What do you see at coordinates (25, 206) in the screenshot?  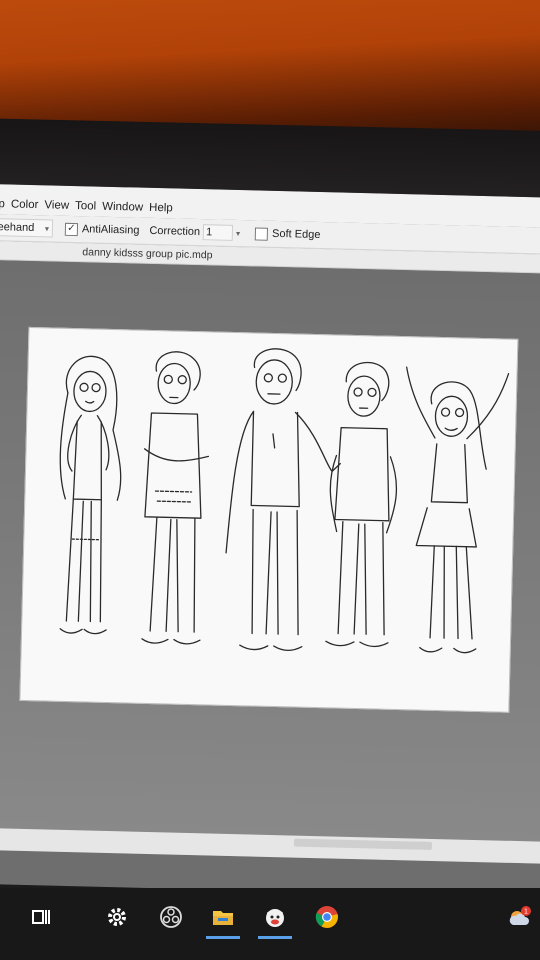 I see `menu-item-color: Color` at bounding box center [25, 206].